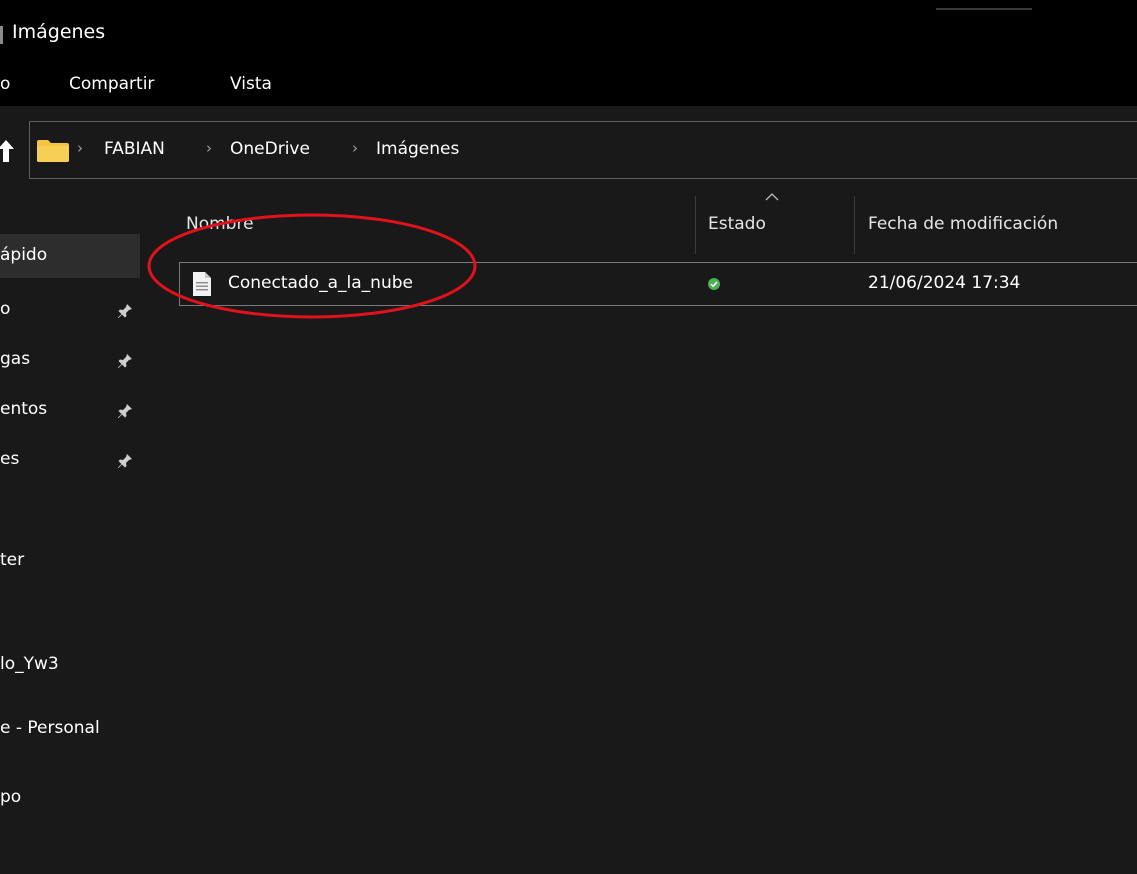 The image size is (1137, 874). I want to click on sidebar-item-label: ápido, so click(24, 255).